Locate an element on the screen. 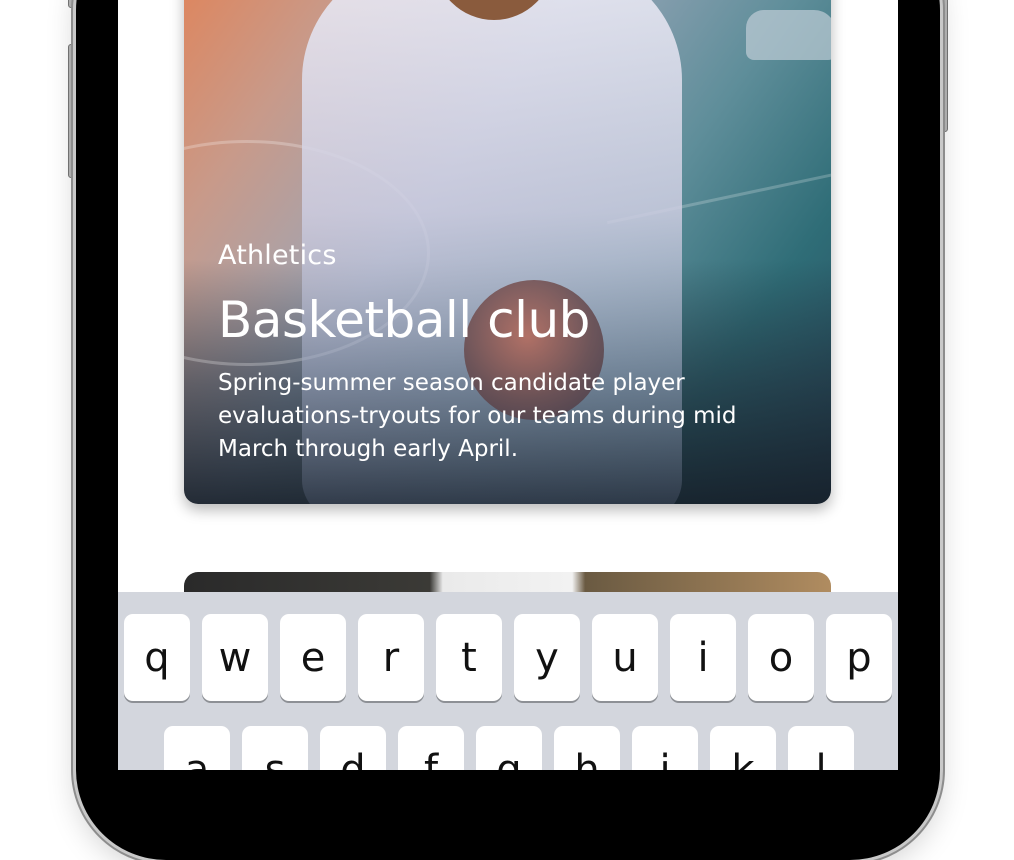 This screenshot has height=860, width=1014. key-h: h is located at coordinates (587, 748).